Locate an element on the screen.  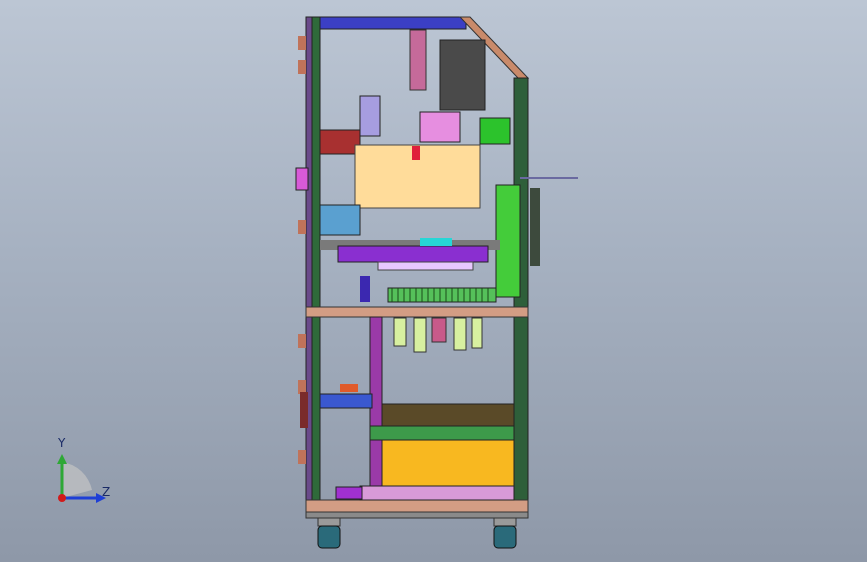
orientation-triad: Y Z is located at coordinates (83, 473).